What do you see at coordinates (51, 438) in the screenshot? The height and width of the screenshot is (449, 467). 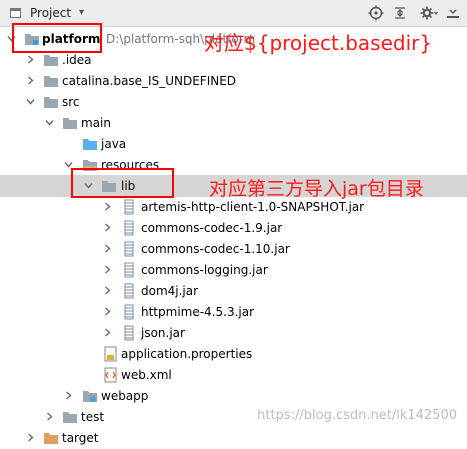 I see `excluded-folder-icon` at bounding box center [51, 438].